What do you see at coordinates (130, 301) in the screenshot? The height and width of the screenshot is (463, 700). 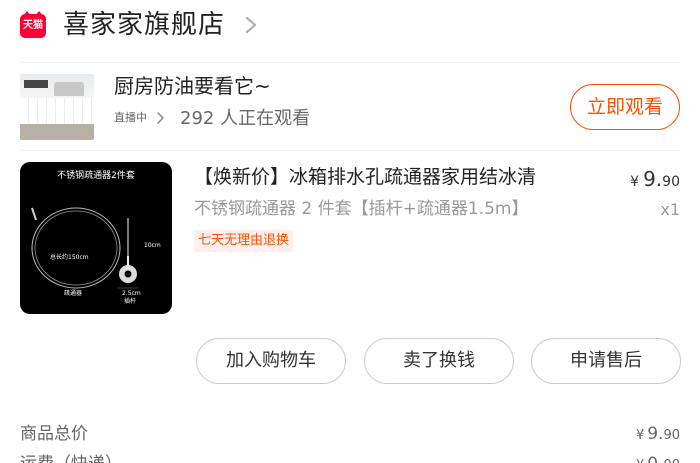 I see `label-rod: 插杆` at bounding box center [130, 301].